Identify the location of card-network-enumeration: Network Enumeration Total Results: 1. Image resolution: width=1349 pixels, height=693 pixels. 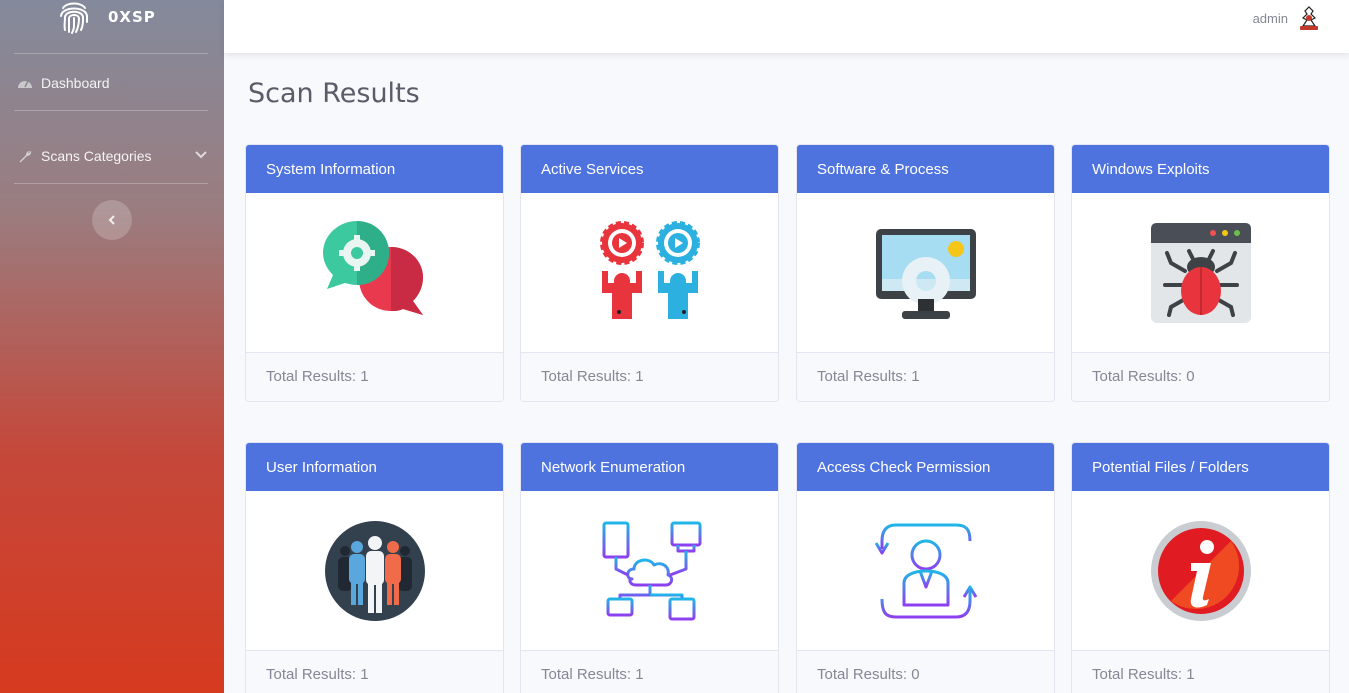
(649, 567).